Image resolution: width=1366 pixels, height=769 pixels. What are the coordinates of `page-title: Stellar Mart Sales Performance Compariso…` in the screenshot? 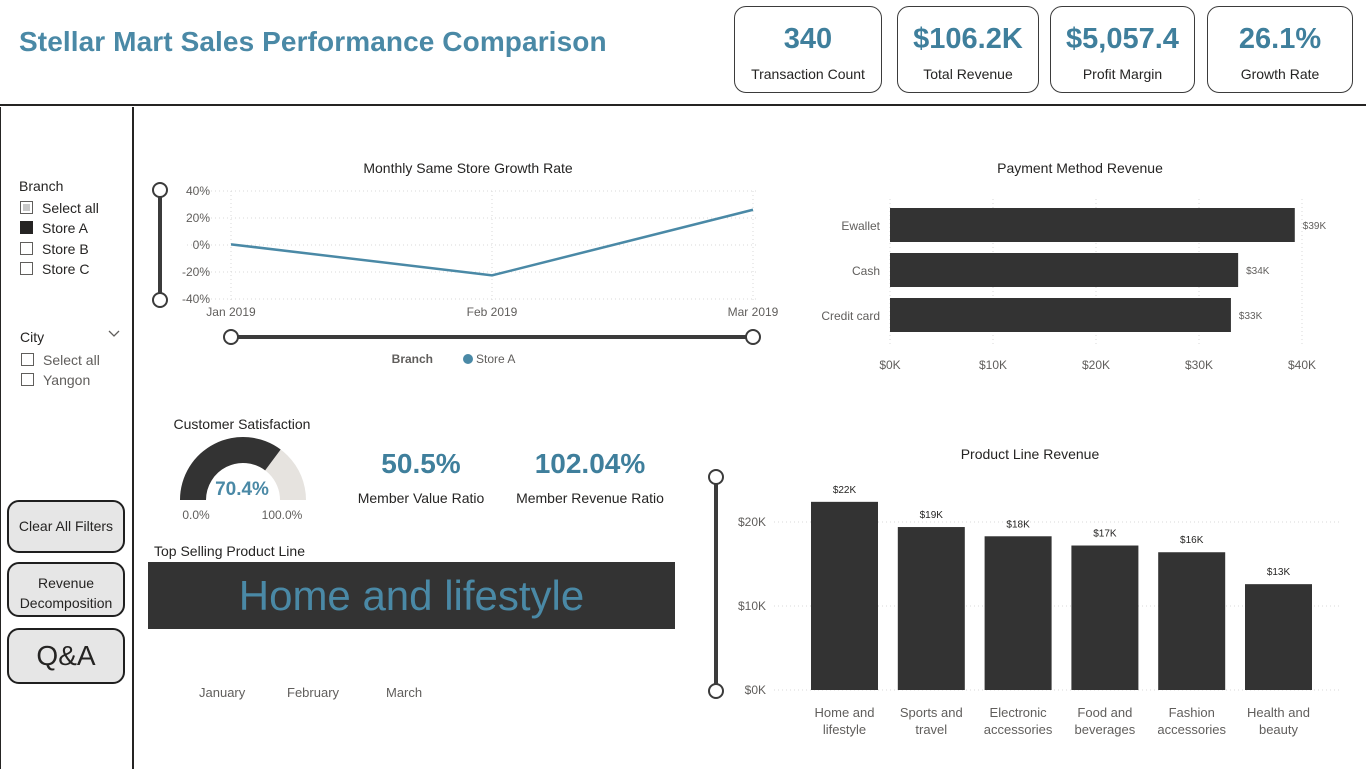 It's located at (313, 41).